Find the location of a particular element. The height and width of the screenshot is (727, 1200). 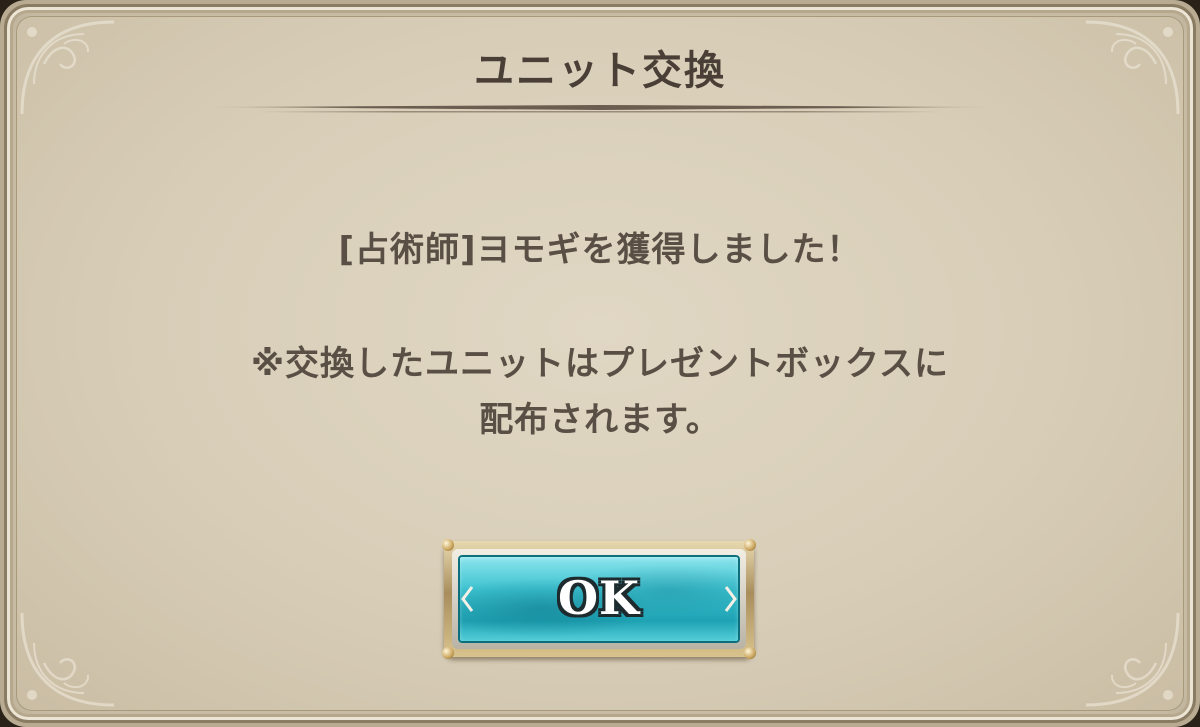

notice-message-line2: 配布されます。 is located at coordinates (600, 420).